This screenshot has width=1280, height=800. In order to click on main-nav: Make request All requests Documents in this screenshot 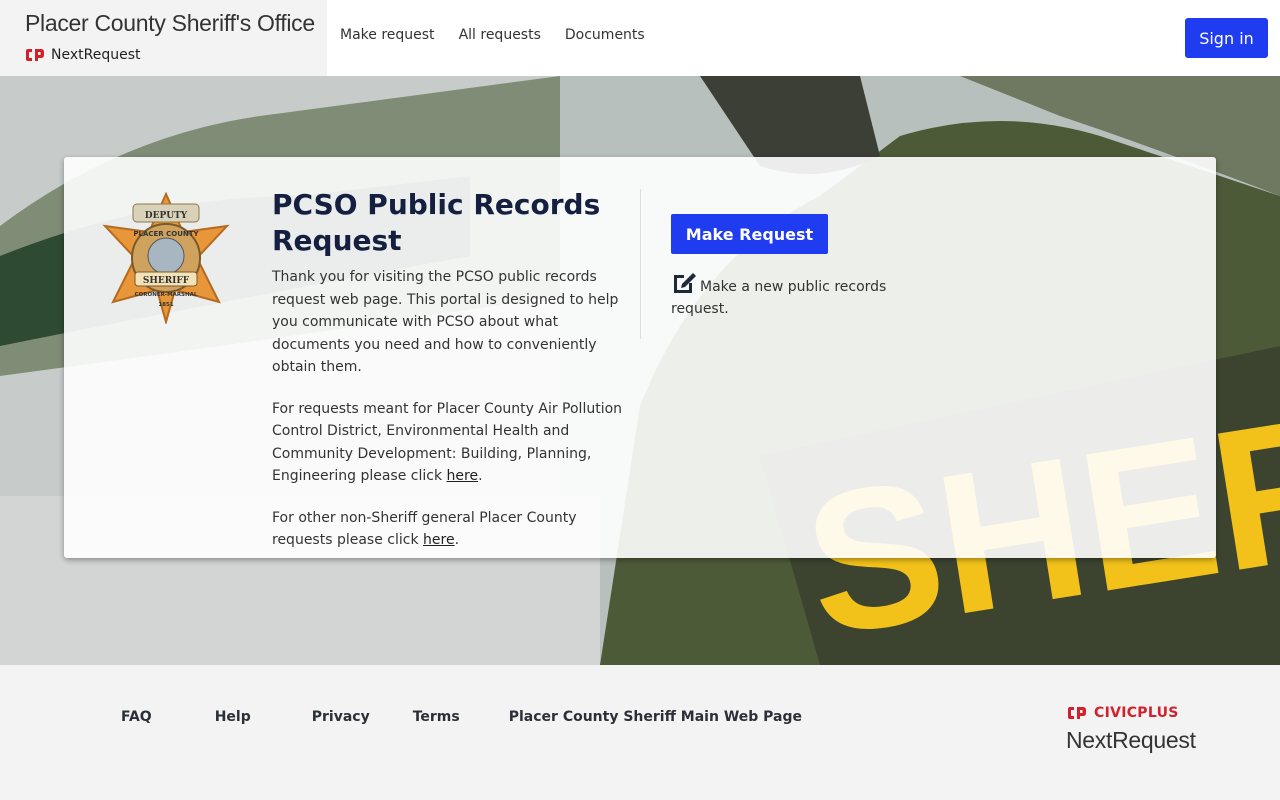, I will do `click(486, 35)`.